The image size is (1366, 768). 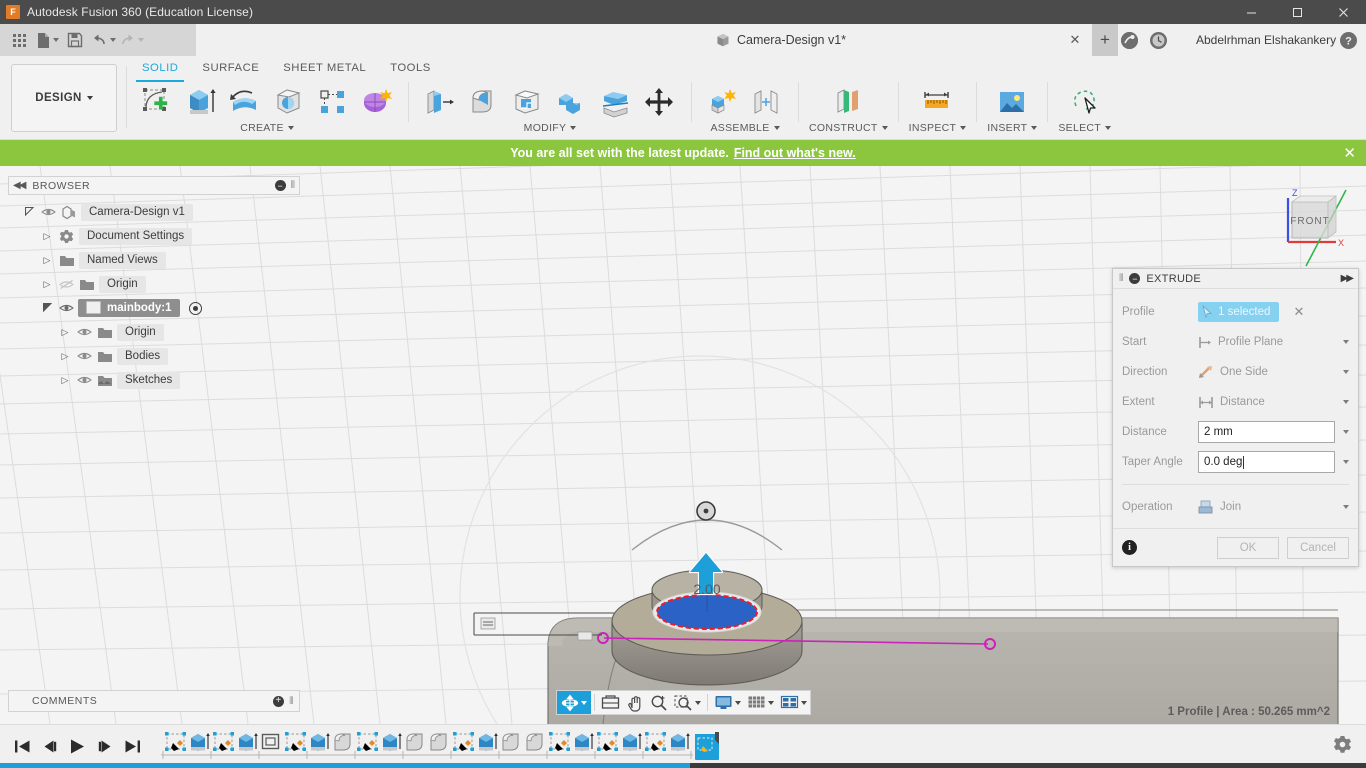 What do you see at coordinates (75, 40) in the screenshot?
I see `save-icon` at bounding box center [75, 40].